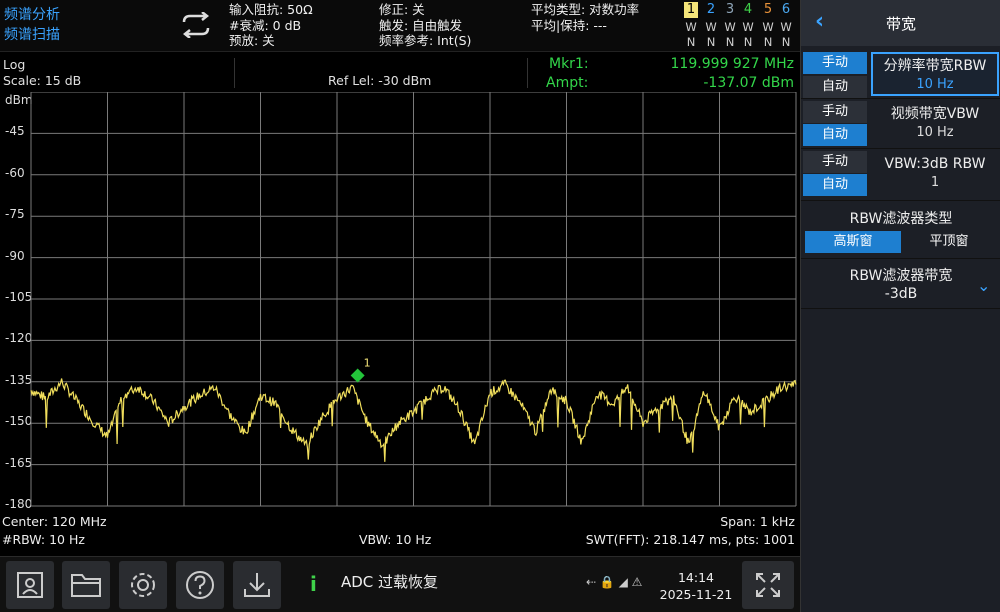 The image size is (1000, 612). I want to click on download-icon, so click(257, 585).